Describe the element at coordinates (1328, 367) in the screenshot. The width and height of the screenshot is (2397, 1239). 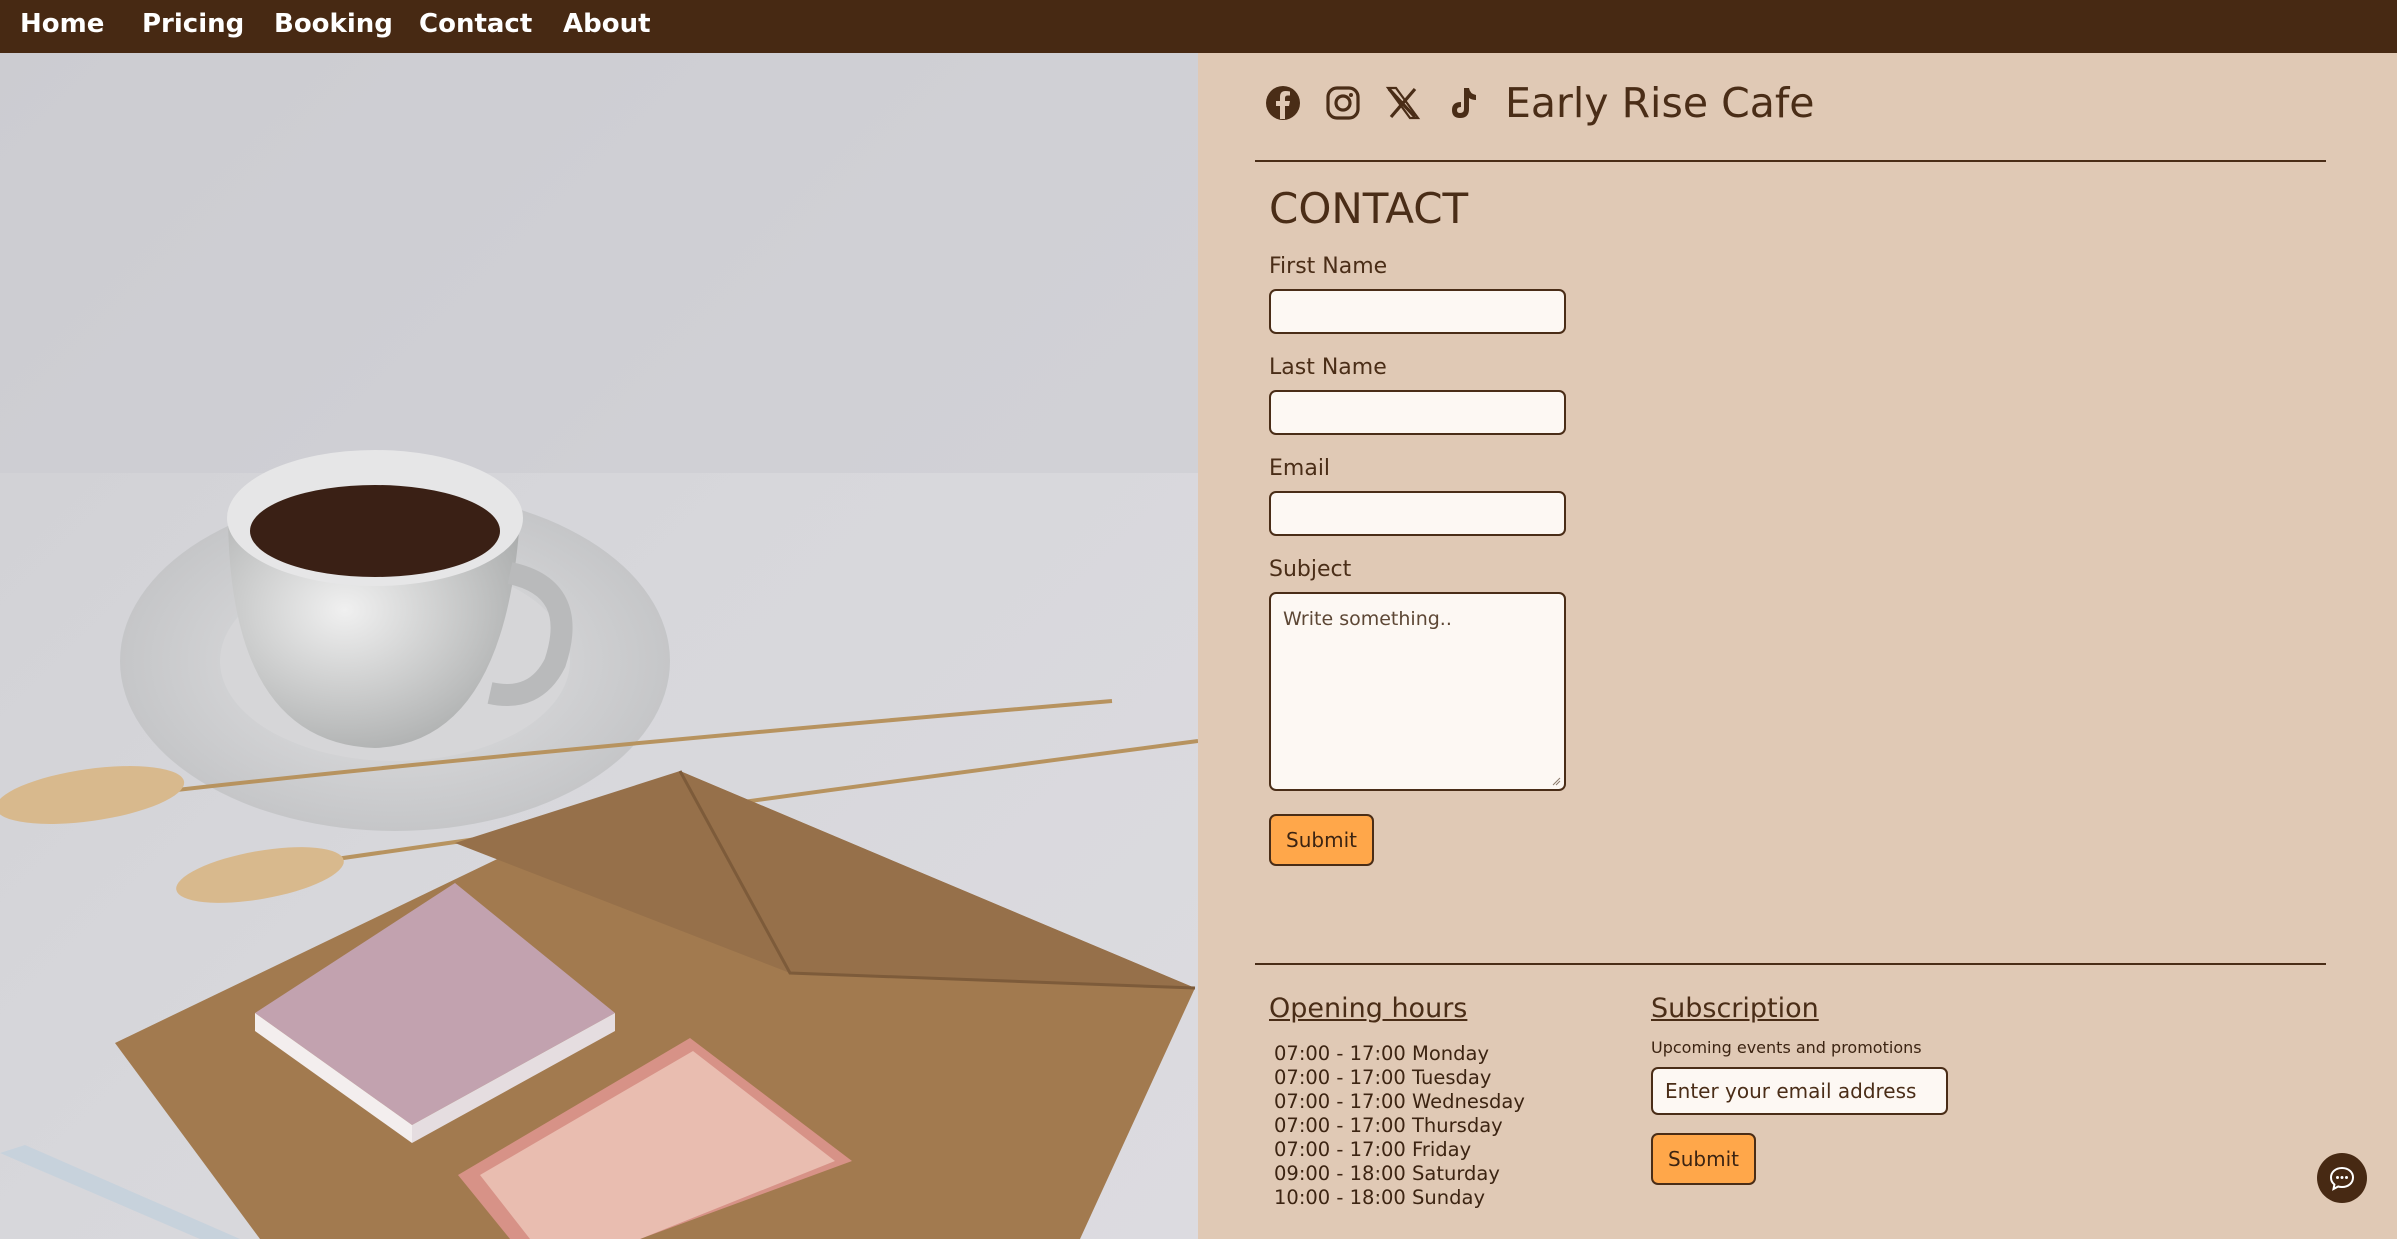
I see `last-name-label: Last Name` at that location.